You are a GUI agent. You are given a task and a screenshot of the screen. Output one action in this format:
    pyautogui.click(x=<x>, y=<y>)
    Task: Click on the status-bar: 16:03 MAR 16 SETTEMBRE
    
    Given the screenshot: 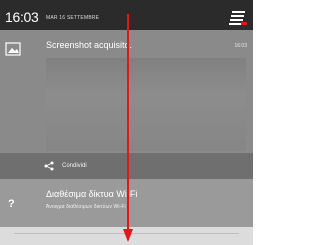 What is the action you would take?
    pyautogui.click(x=126, y=15)
    